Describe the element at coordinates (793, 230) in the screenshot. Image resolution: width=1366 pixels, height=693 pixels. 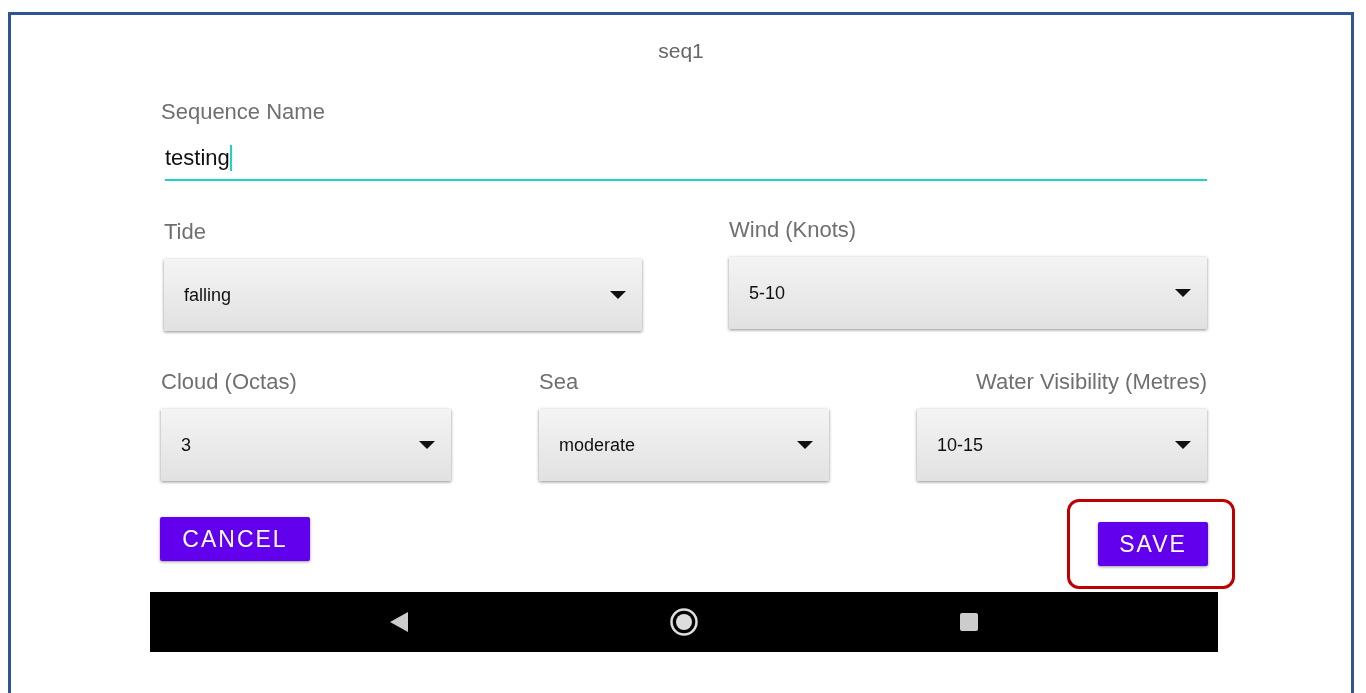
I see `field-label: Wind (Knots)` at that location.